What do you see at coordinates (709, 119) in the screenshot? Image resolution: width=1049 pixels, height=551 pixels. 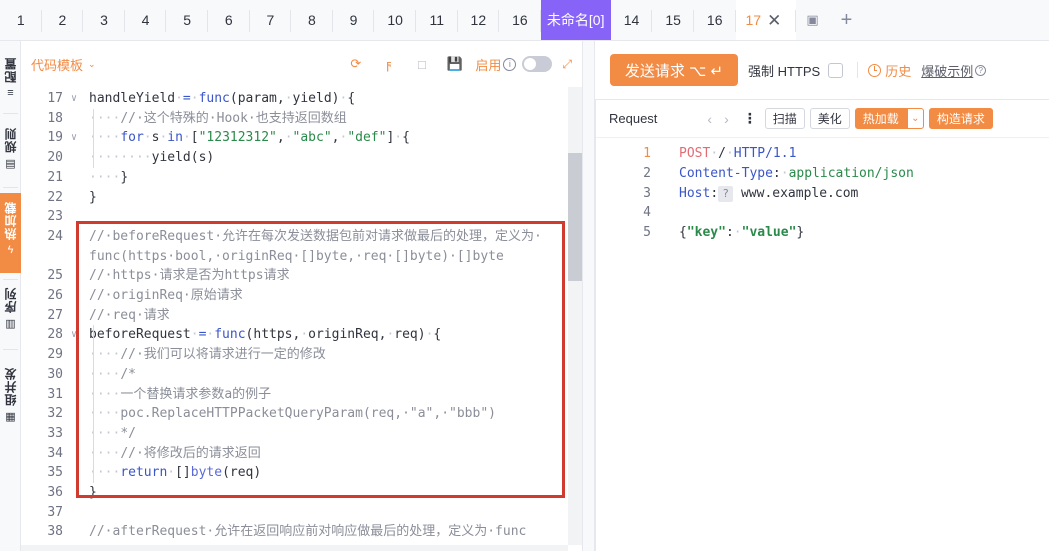 I see `chevron-left-icon: ‹` at bounding box center [709, 119].